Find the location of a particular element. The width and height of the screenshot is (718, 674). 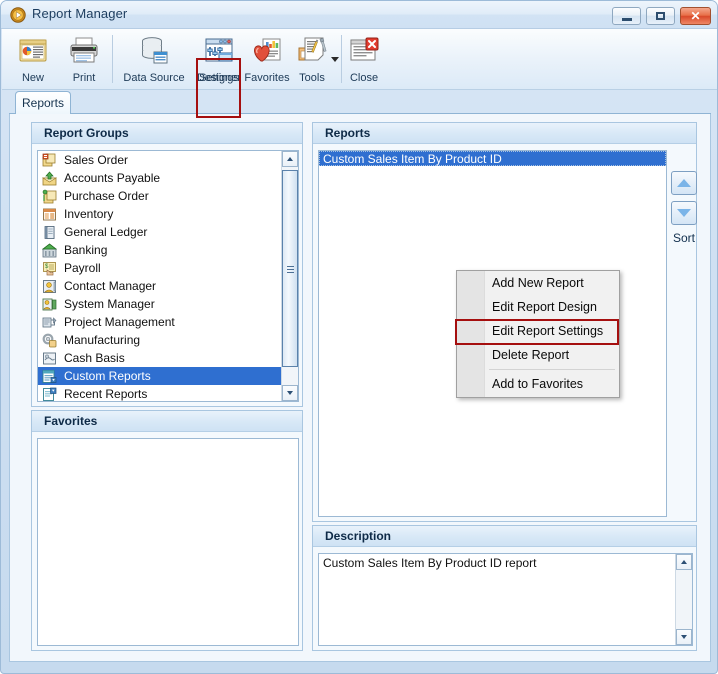

report-group-item: Cash Basis is located at coordinates (160, 358).